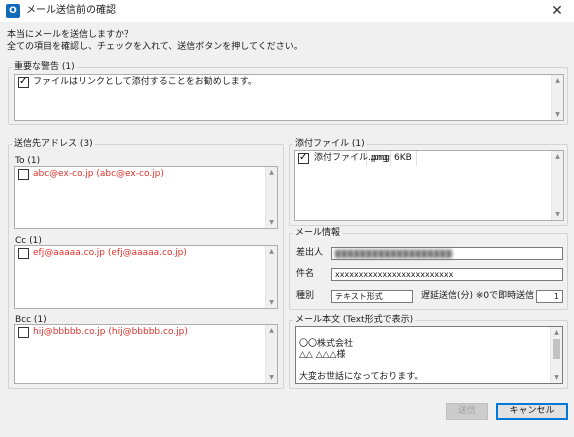  Describe the element at coordinates (145, 82) in the screenshot. I see `warning-text: ファイルはリンクとして添付することをお勧めします。` at that location.